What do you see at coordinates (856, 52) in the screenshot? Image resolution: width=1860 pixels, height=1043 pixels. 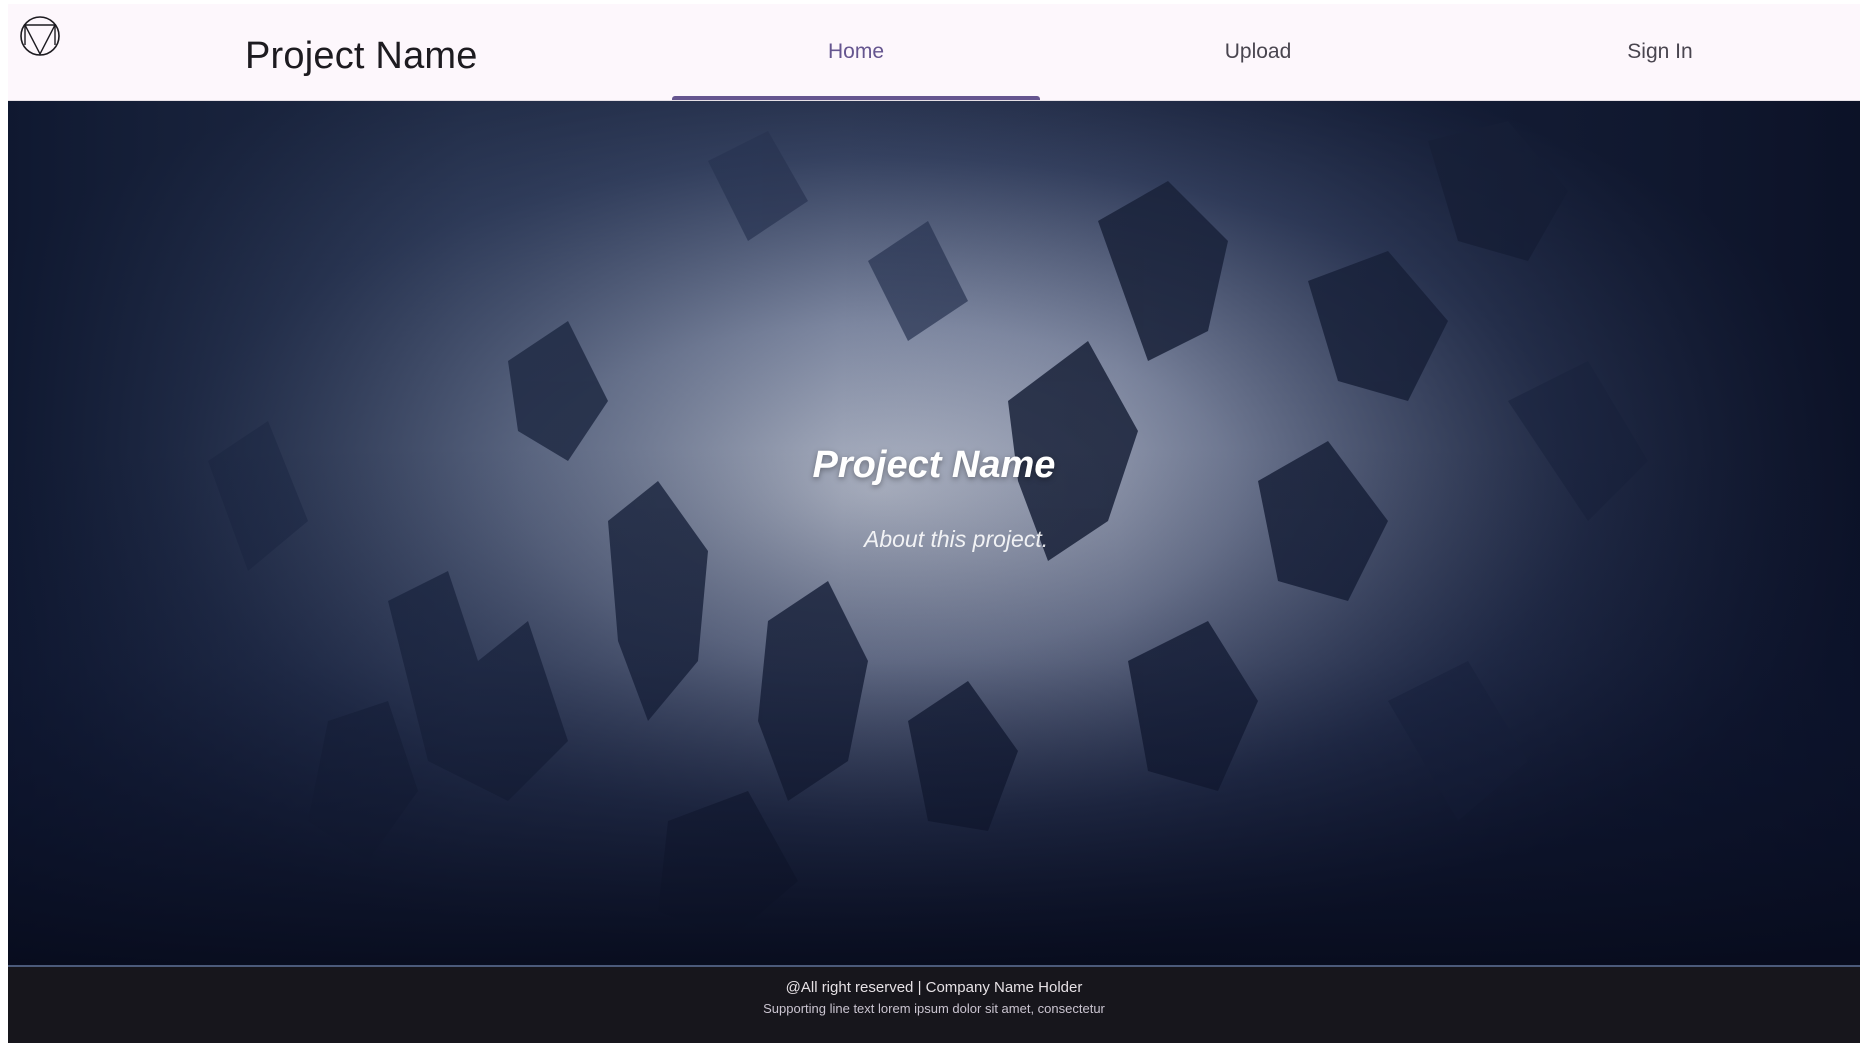 I see `tab-home: Home` at bounding box center [856, 52].